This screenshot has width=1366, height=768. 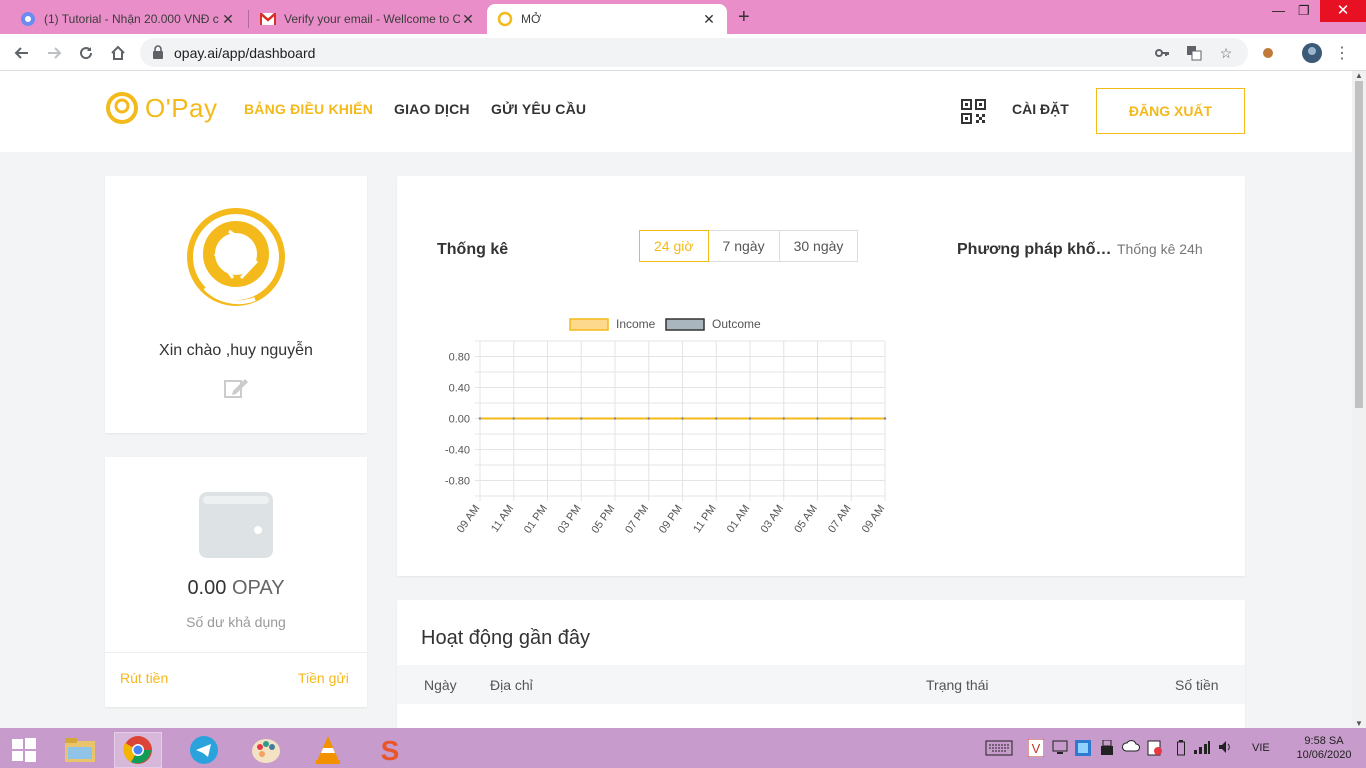 What do you see at coordinates (236, 259) in the screenshot?
I see `avatar` at bounding box center [236, 259].